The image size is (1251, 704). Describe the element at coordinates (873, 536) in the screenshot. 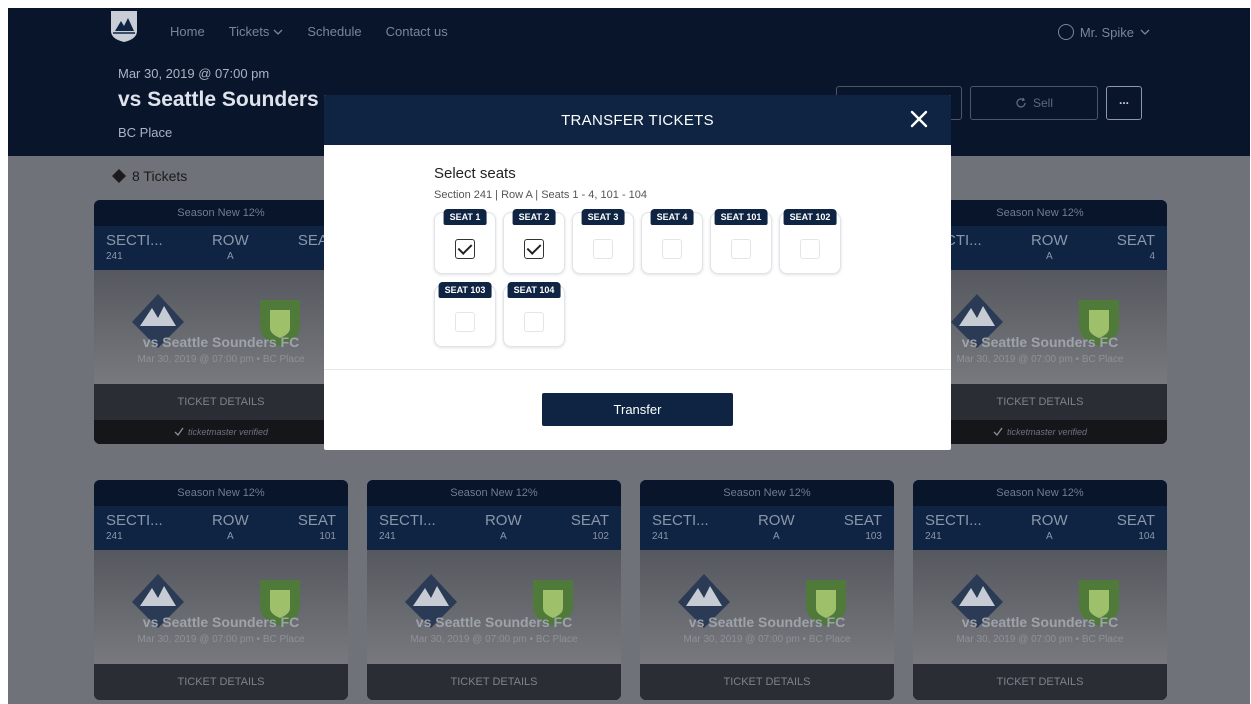

I see `seat-value: 103` at that location.